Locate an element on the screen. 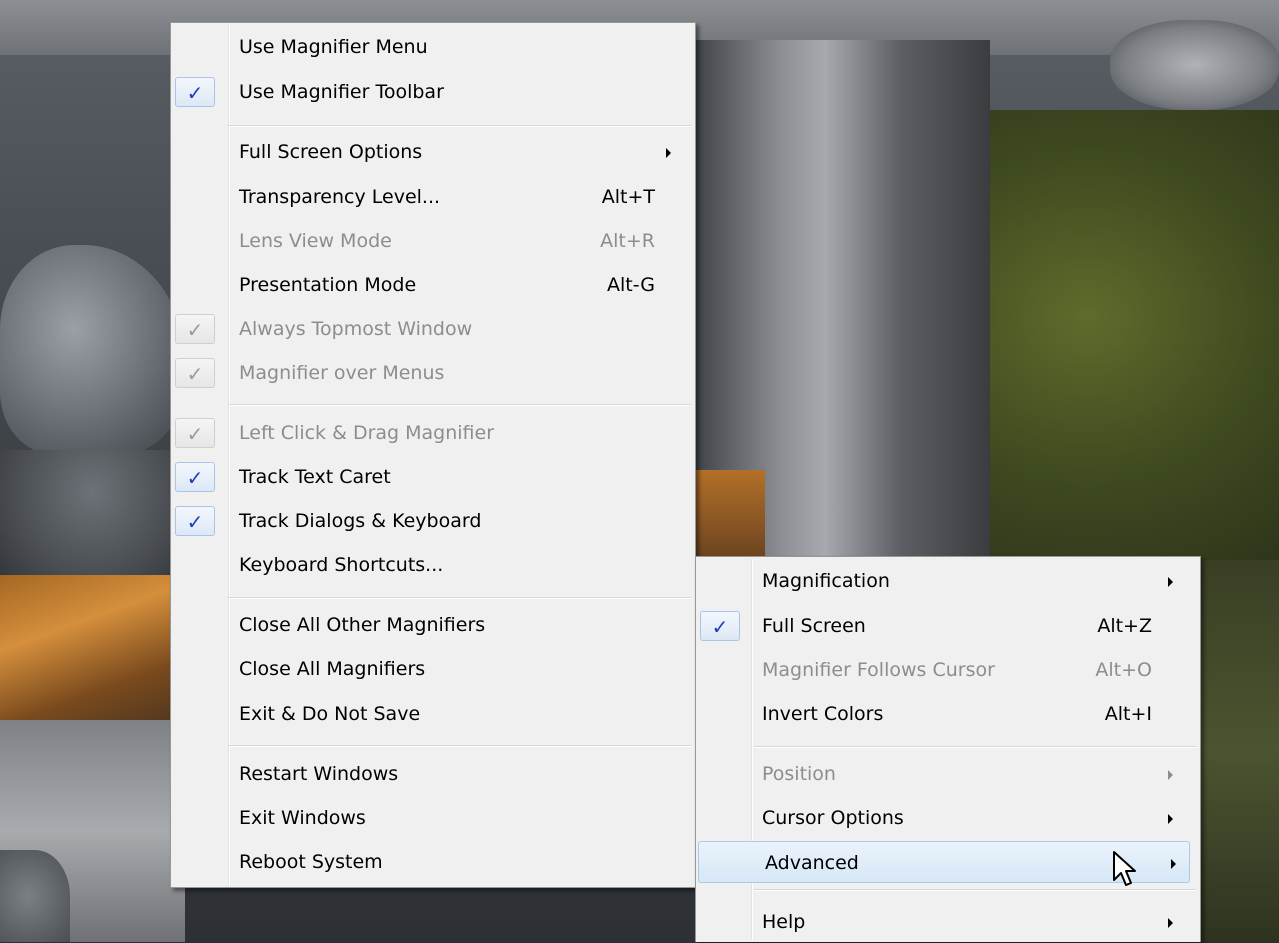  menu-item-track-text-caret: ✓ Track Text Caret is located at coordinates (433, 477).